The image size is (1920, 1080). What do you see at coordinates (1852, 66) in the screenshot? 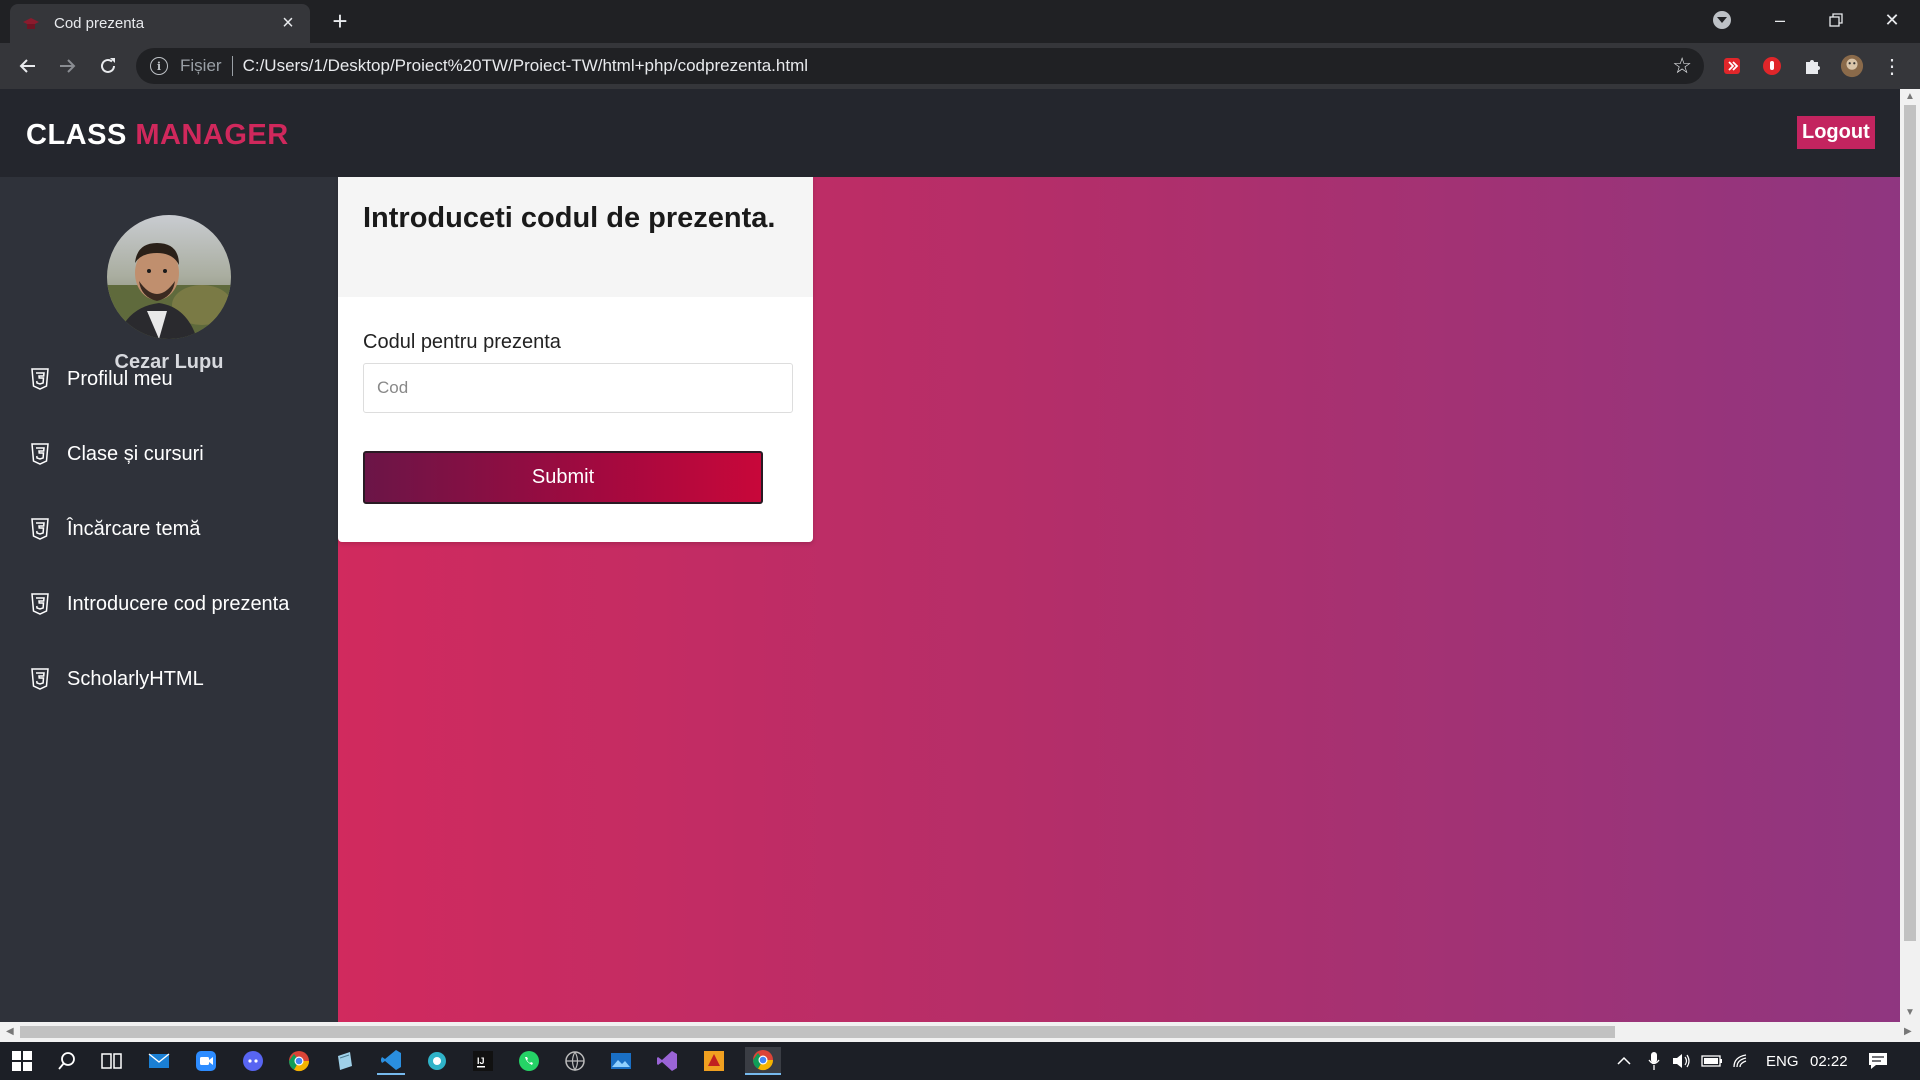
I see `profile-avatar-icon` at bounding box center [1852, 66].